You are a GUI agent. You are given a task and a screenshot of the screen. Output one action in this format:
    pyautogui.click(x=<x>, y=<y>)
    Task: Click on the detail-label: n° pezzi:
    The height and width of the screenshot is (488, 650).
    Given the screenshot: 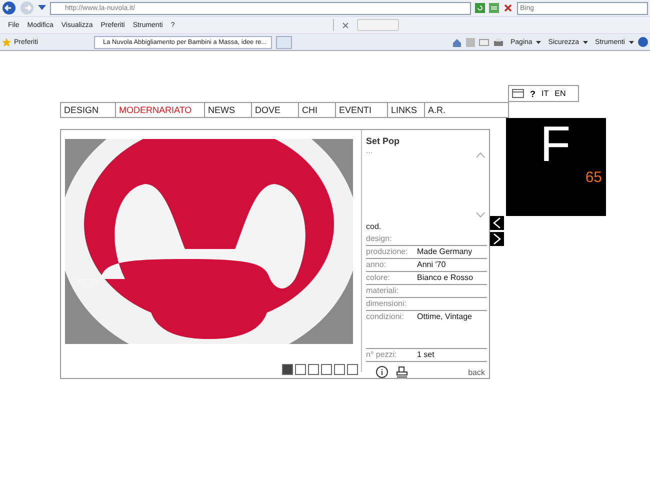 What is the action you would take?
    pyautogui.click(x=382, y=355)
    